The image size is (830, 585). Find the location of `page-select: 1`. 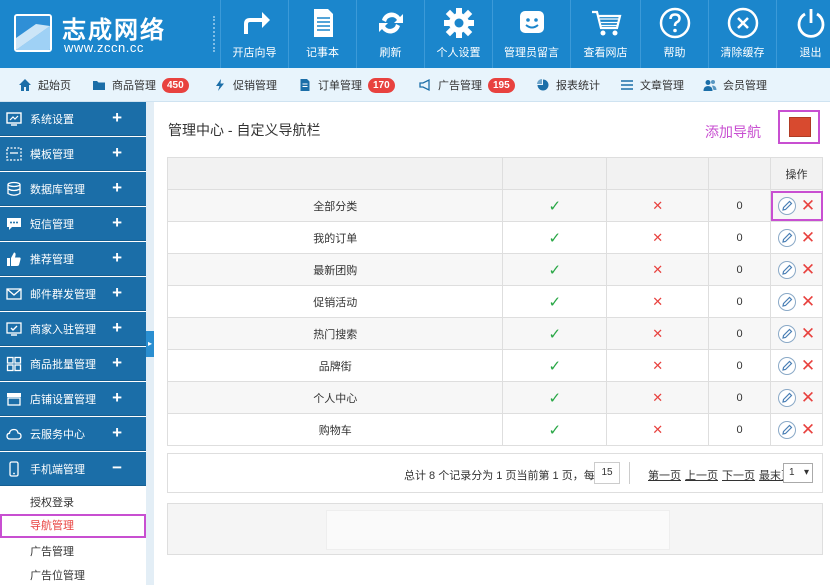

page-select: 1 is located at coordinates (798, 473).